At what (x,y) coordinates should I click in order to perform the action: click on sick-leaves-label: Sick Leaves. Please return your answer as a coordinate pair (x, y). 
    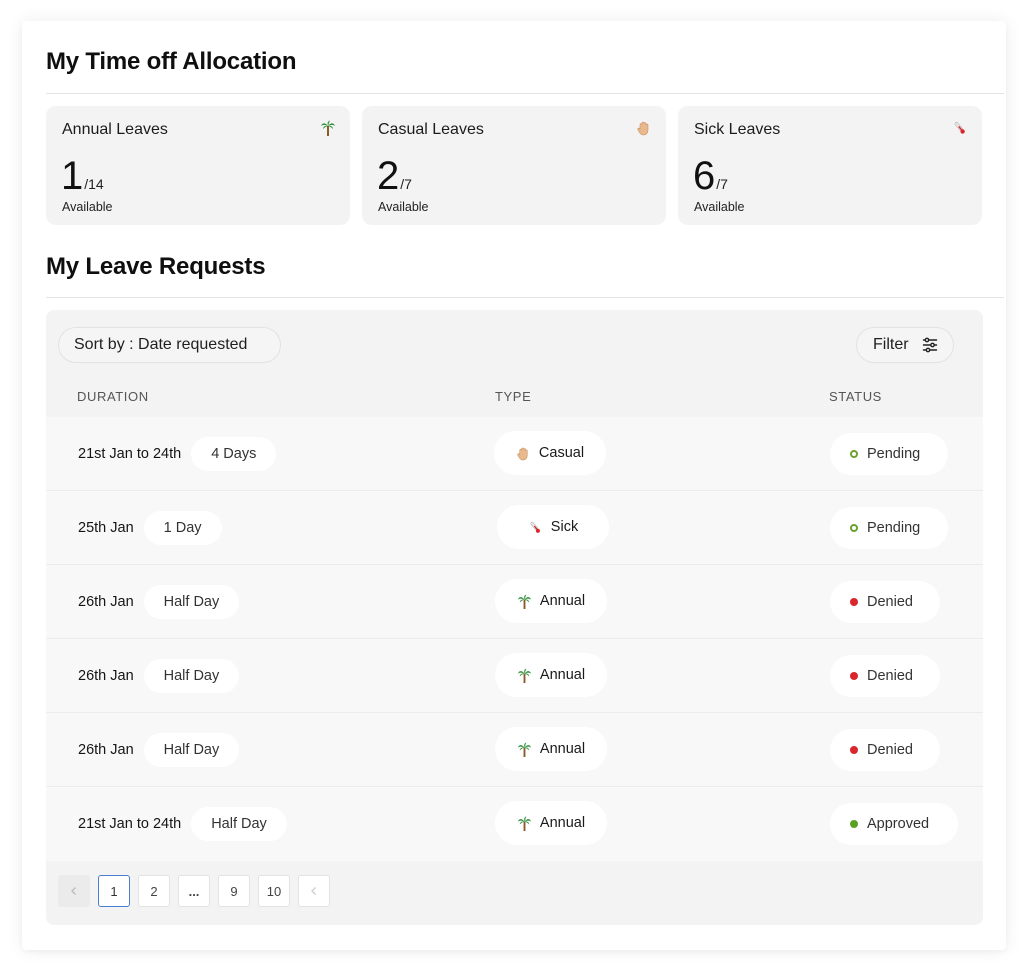
    Looking at the image, I should click on (737, 129).